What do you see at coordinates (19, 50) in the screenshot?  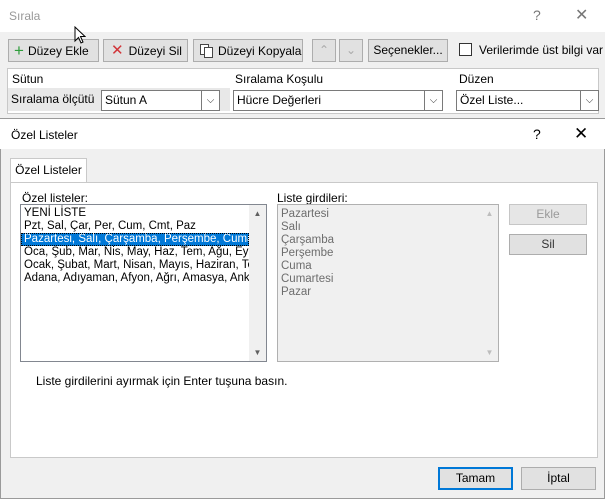 I see `plus-icon: +` at bounding box center [19, 50].